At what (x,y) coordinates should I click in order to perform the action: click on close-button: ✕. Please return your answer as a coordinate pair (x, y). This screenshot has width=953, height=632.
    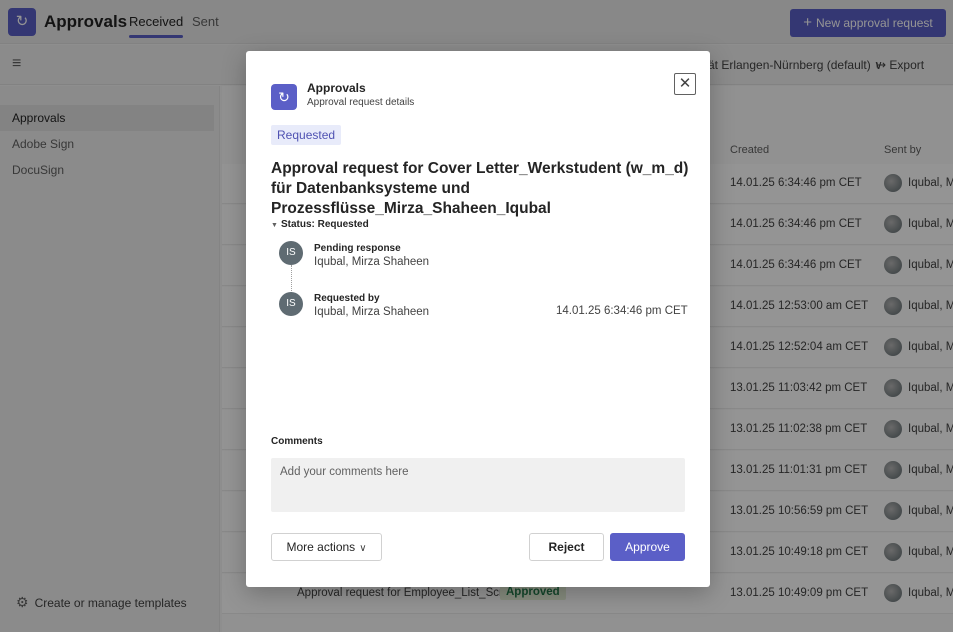
    Looking at the image, I should click on (685, 84).